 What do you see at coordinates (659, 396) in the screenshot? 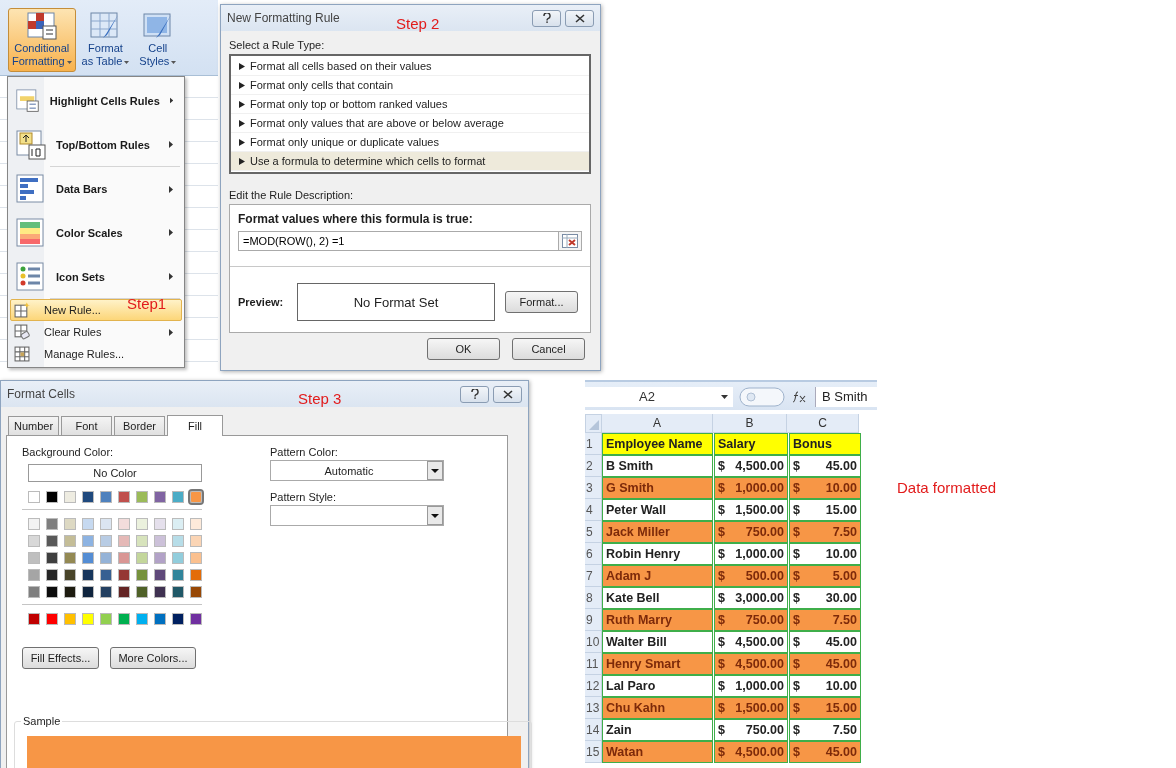
I see `name-box: A2` at bounding box center [659, 396].